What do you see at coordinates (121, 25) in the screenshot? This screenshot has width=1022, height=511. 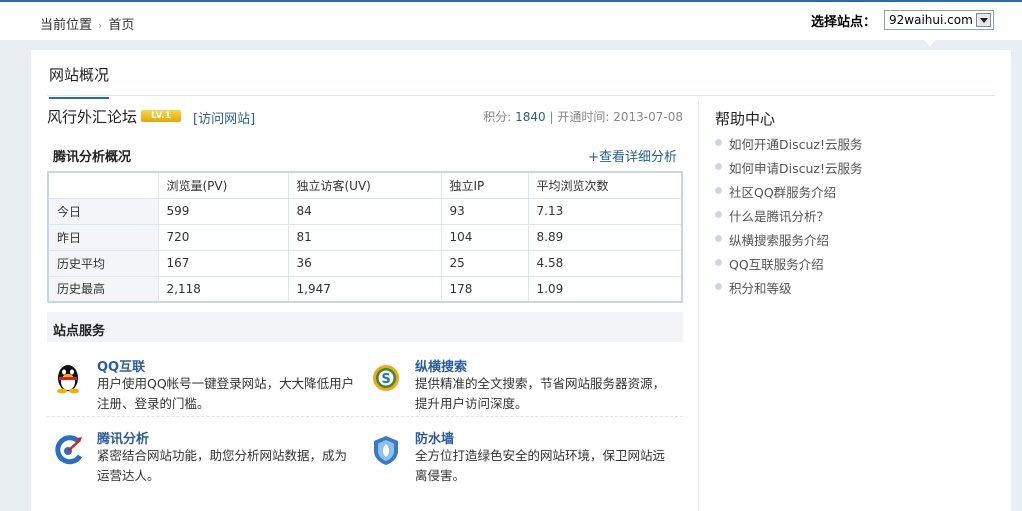 I see `breadcrumb-current: 首页` at bounding box center [121, 25].